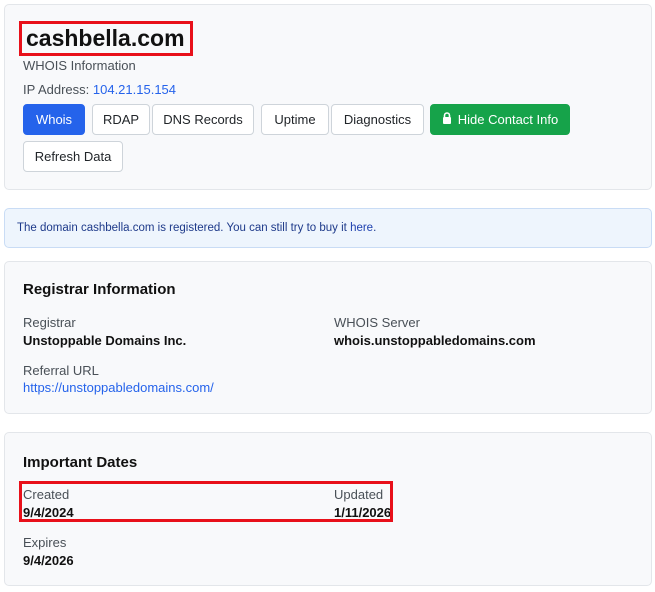 This screenshot has height=592, width=655. I want to click on refresh-data-button: Refresh Data, so click(73, 156).